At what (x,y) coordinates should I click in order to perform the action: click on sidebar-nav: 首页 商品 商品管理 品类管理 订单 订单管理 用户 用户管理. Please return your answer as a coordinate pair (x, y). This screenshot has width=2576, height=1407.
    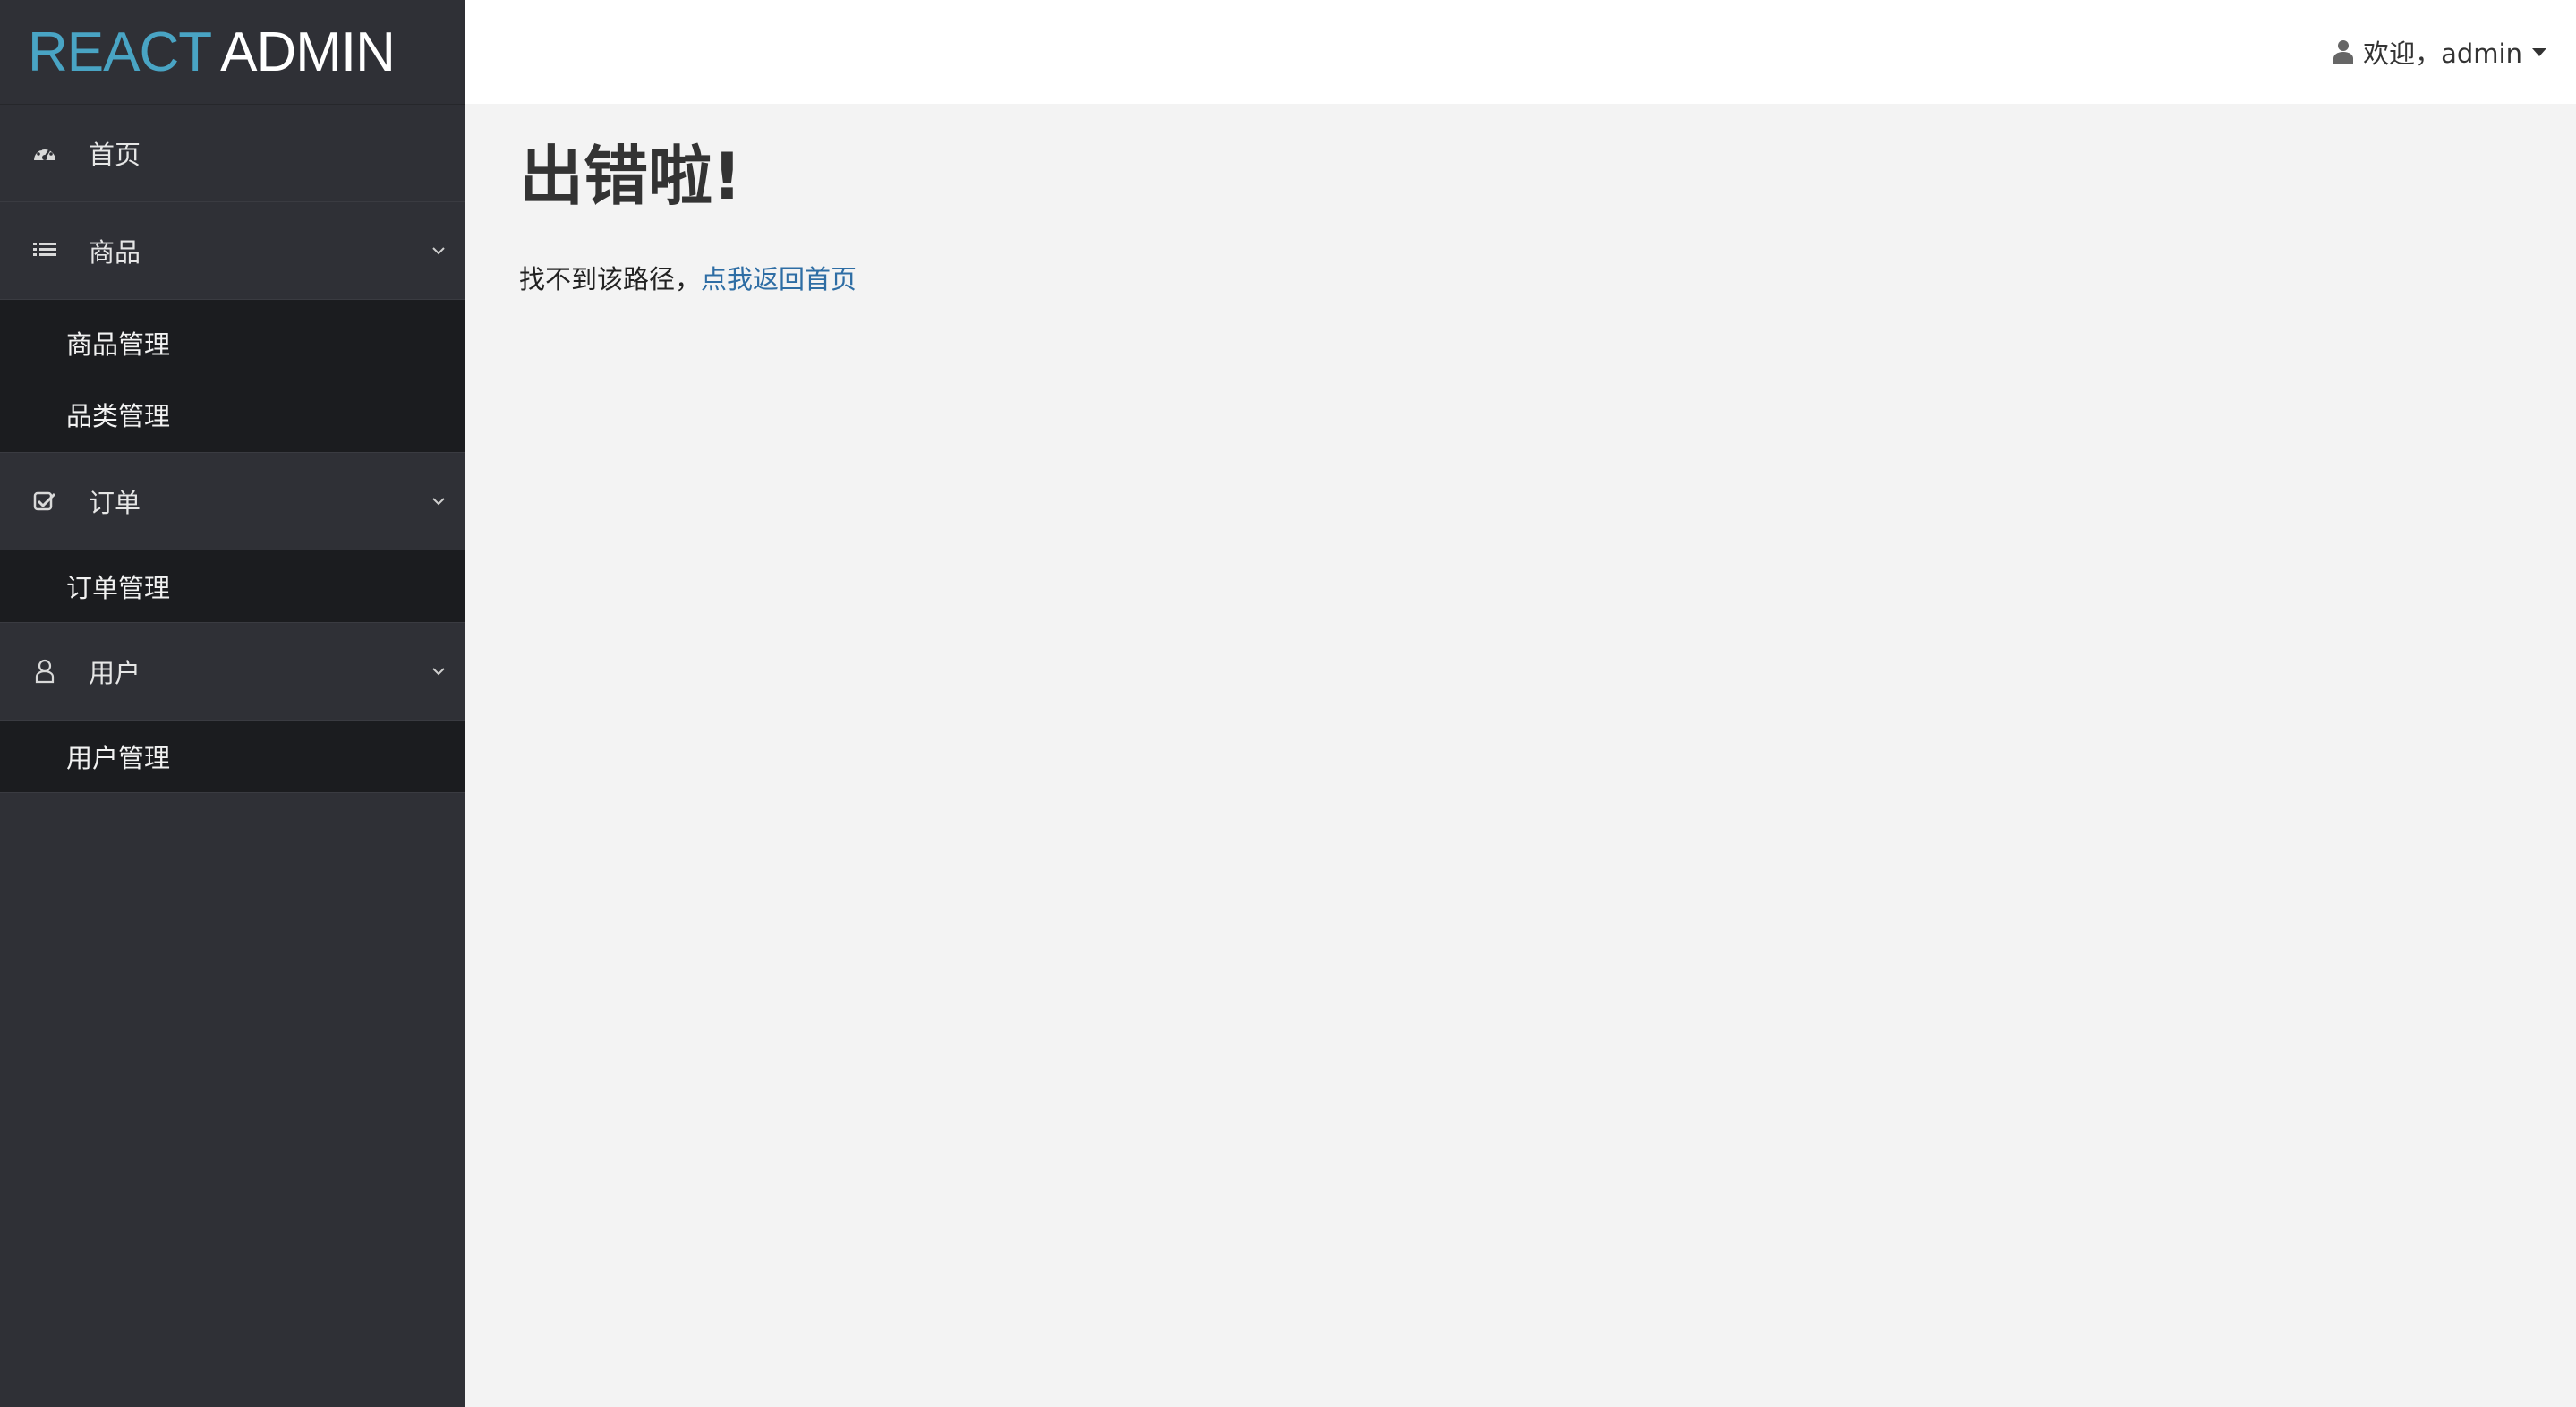
    Looking at the image, I should click on (232, 448).